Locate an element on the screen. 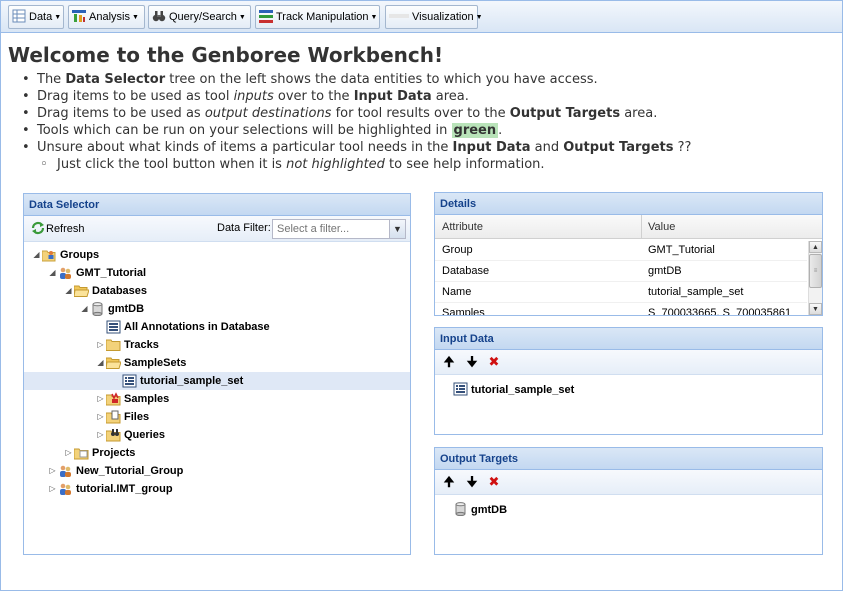 The width and height of the screenshot is (843, 591). refresh-button: Refresh is located at coordinates (57, 230).